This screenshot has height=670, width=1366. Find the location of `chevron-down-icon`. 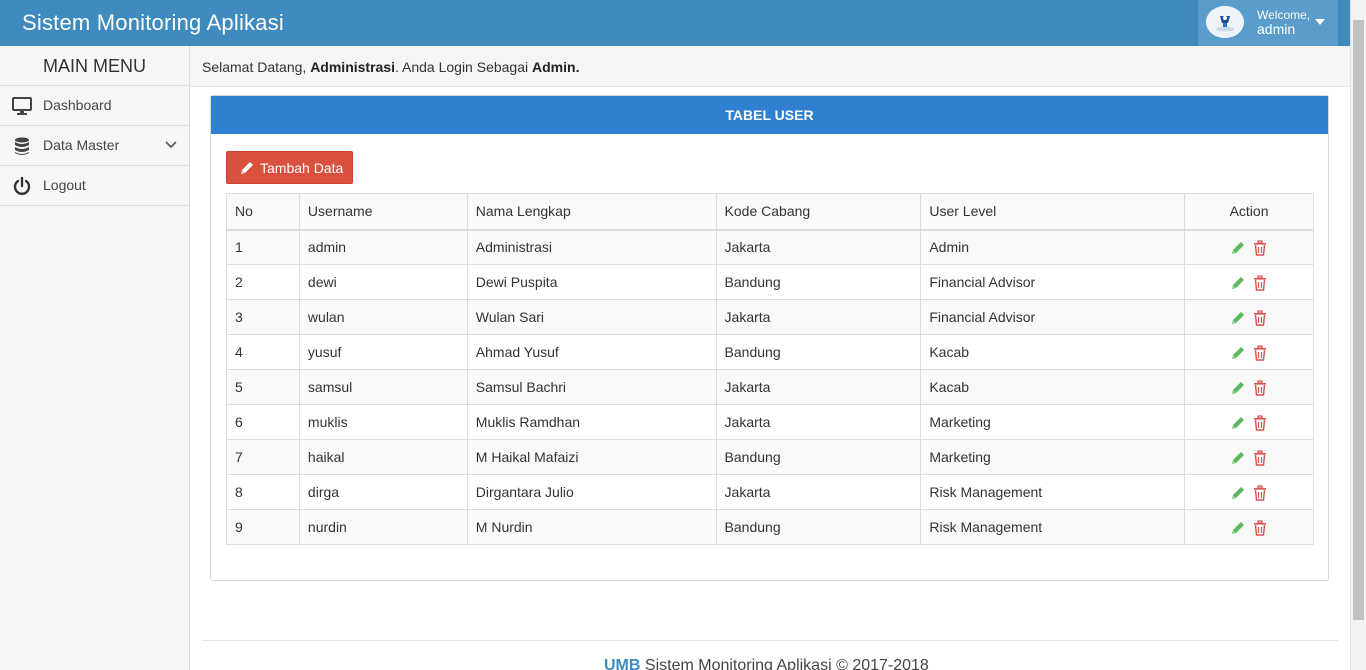

chevron-down-icon is located at coordinates (171, 145).